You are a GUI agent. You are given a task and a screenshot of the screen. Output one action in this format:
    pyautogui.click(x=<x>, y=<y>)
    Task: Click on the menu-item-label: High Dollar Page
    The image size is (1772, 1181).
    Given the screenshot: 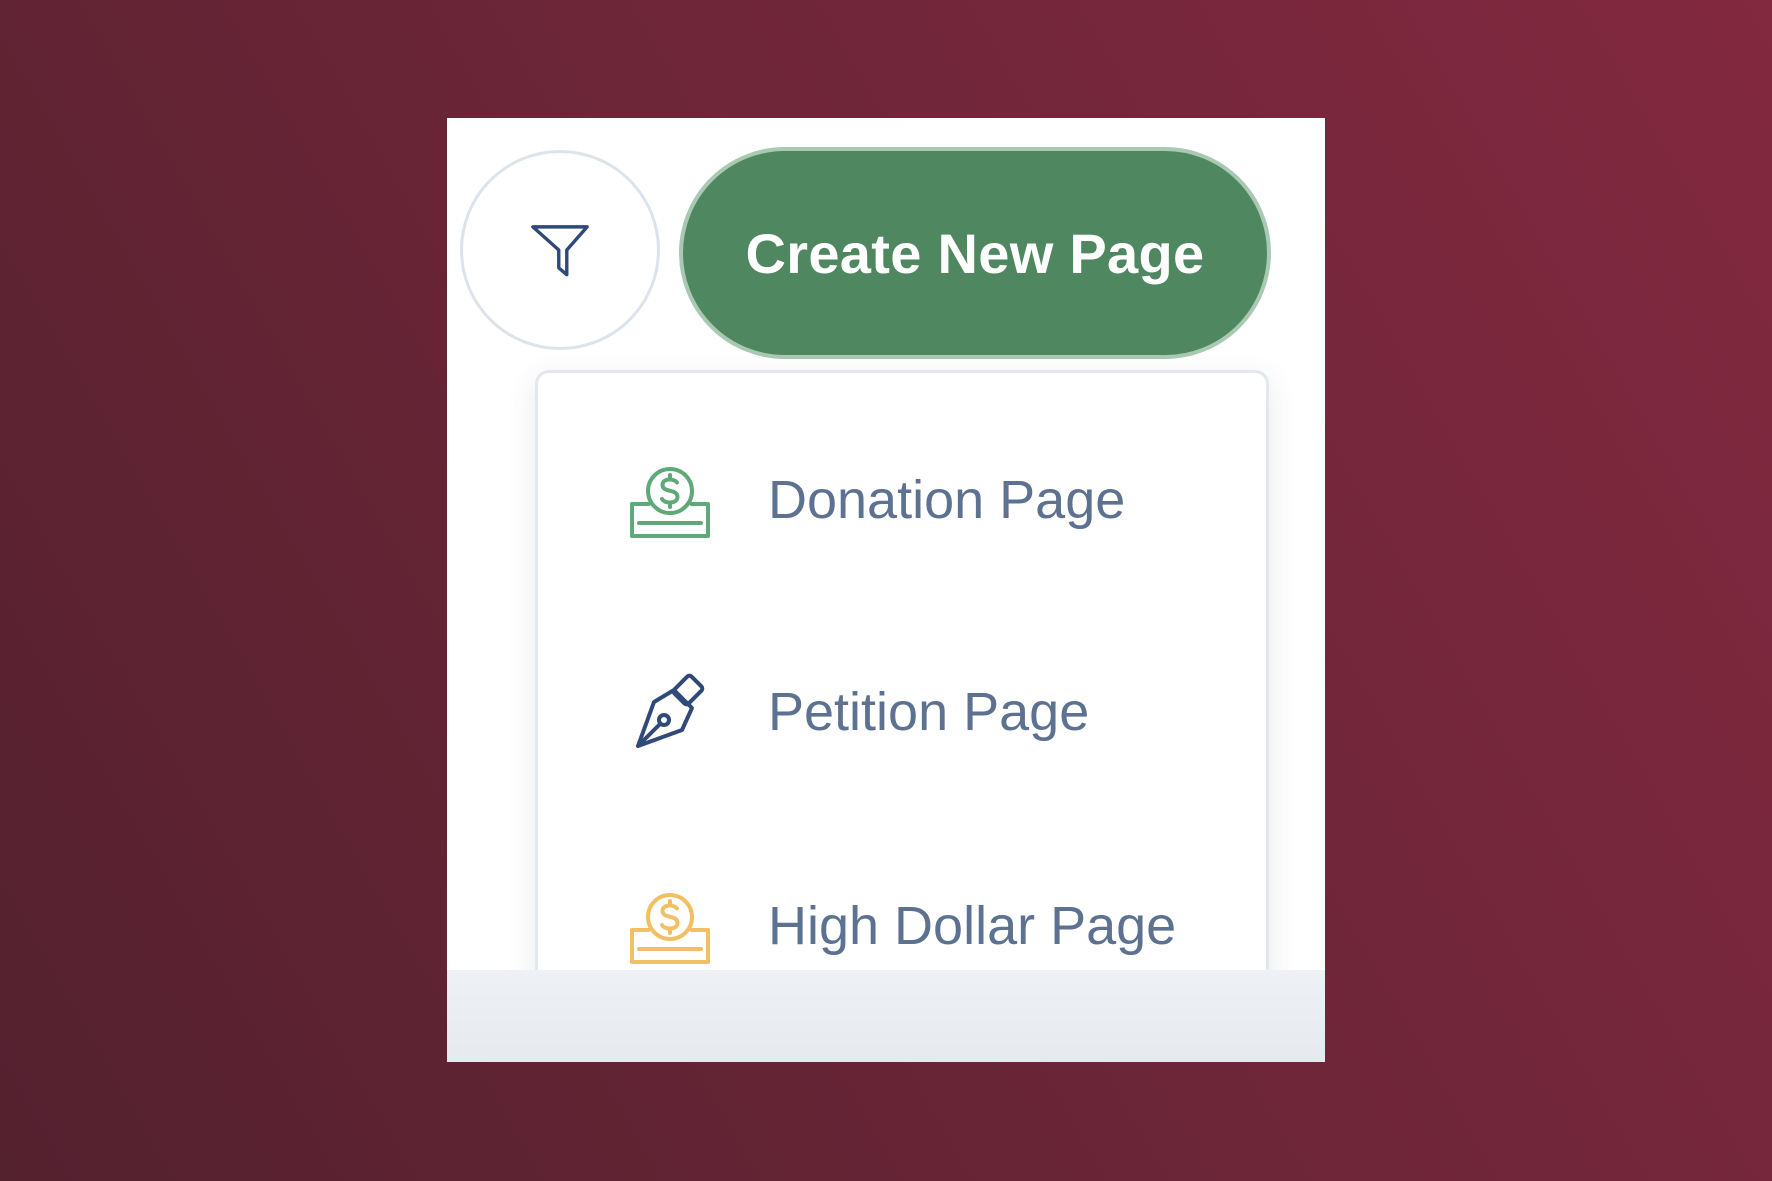 What is the action you would take?
    pyautogui.click(x=972, y=926)
    